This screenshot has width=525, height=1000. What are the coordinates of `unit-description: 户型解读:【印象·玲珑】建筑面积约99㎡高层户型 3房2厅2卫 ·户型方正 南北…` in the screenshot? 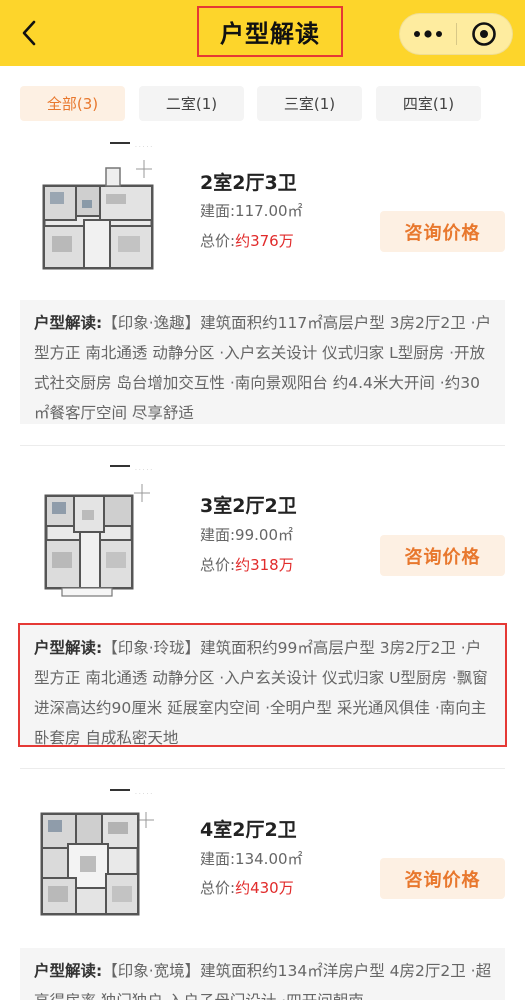 It's located at (262, 685).